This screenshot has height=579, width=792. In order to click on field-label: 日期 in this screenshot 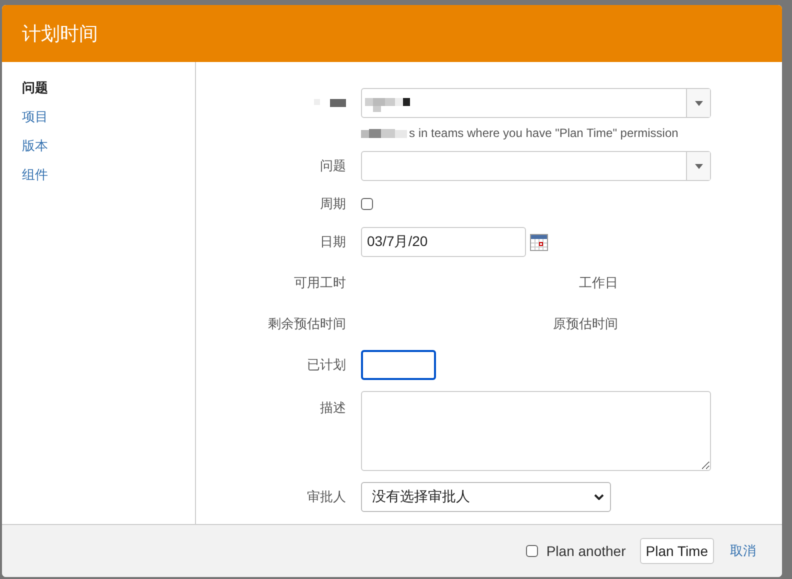, I will do `click(333, 242)`.